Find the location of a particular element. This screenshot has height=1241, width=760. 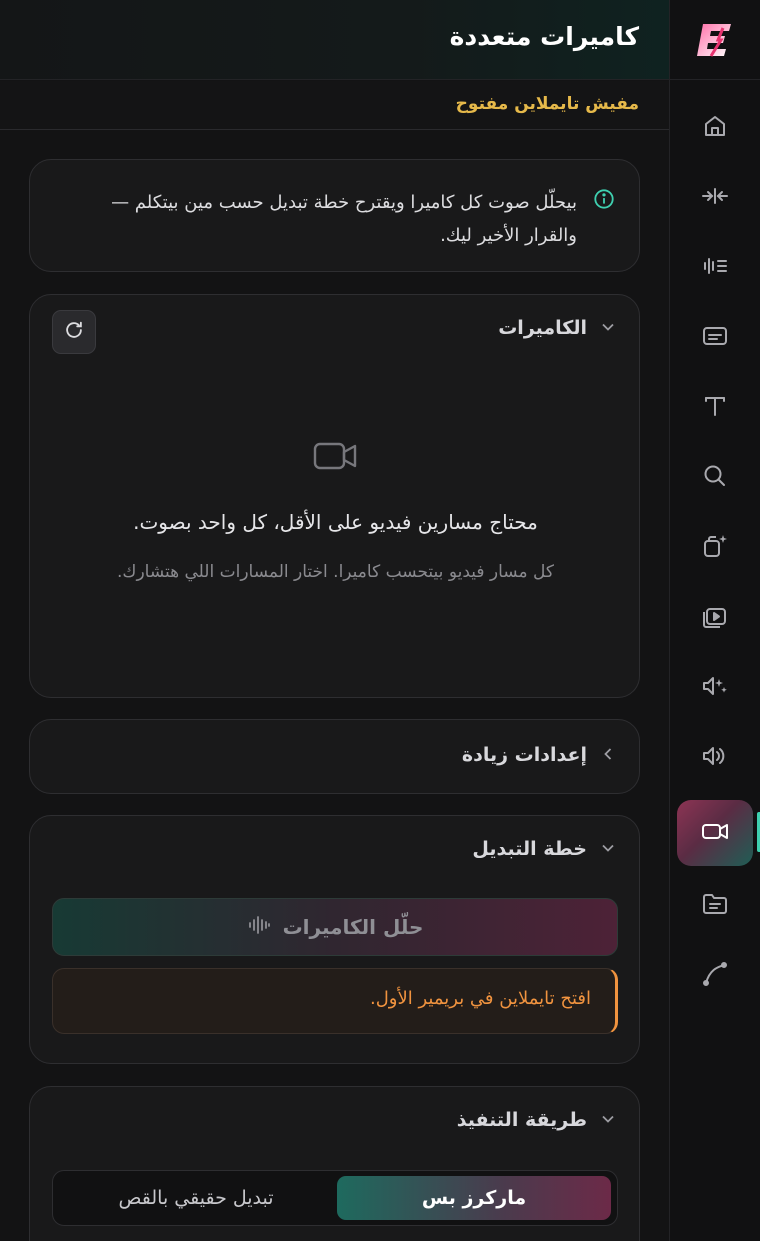

warning-banner: افتح تايملاين في بريمير الأول. is located at coordinates (335, 1001).